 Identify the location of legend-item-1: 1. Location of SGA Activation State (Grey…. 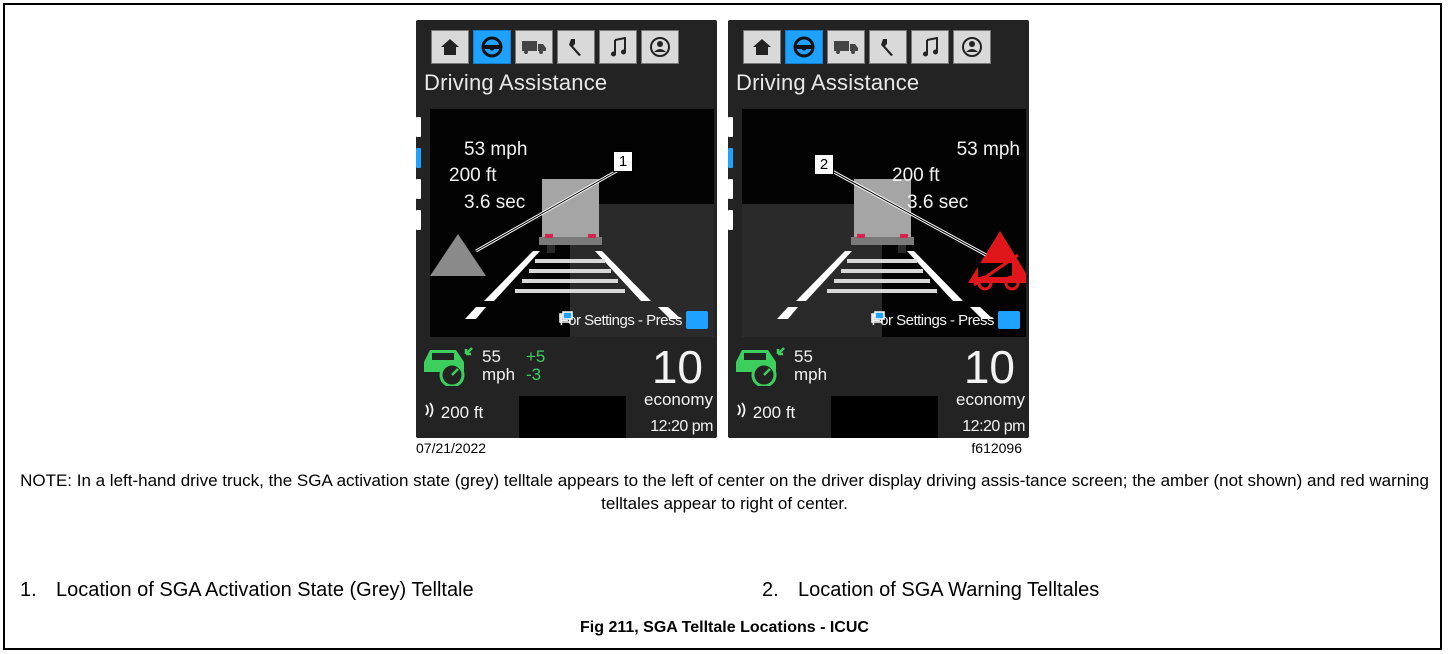
(247, 590).